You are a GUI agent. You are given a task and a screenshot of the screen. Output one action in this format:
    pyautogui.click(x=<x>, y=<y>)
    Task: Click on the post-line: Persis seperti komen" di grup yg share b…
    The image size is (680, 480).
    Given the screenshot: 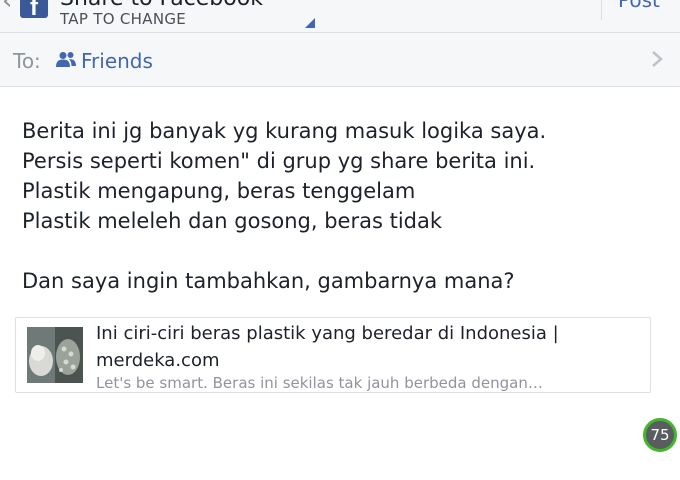 What is the action you would take?
    pyautogui.click(x=279, y=161)
    